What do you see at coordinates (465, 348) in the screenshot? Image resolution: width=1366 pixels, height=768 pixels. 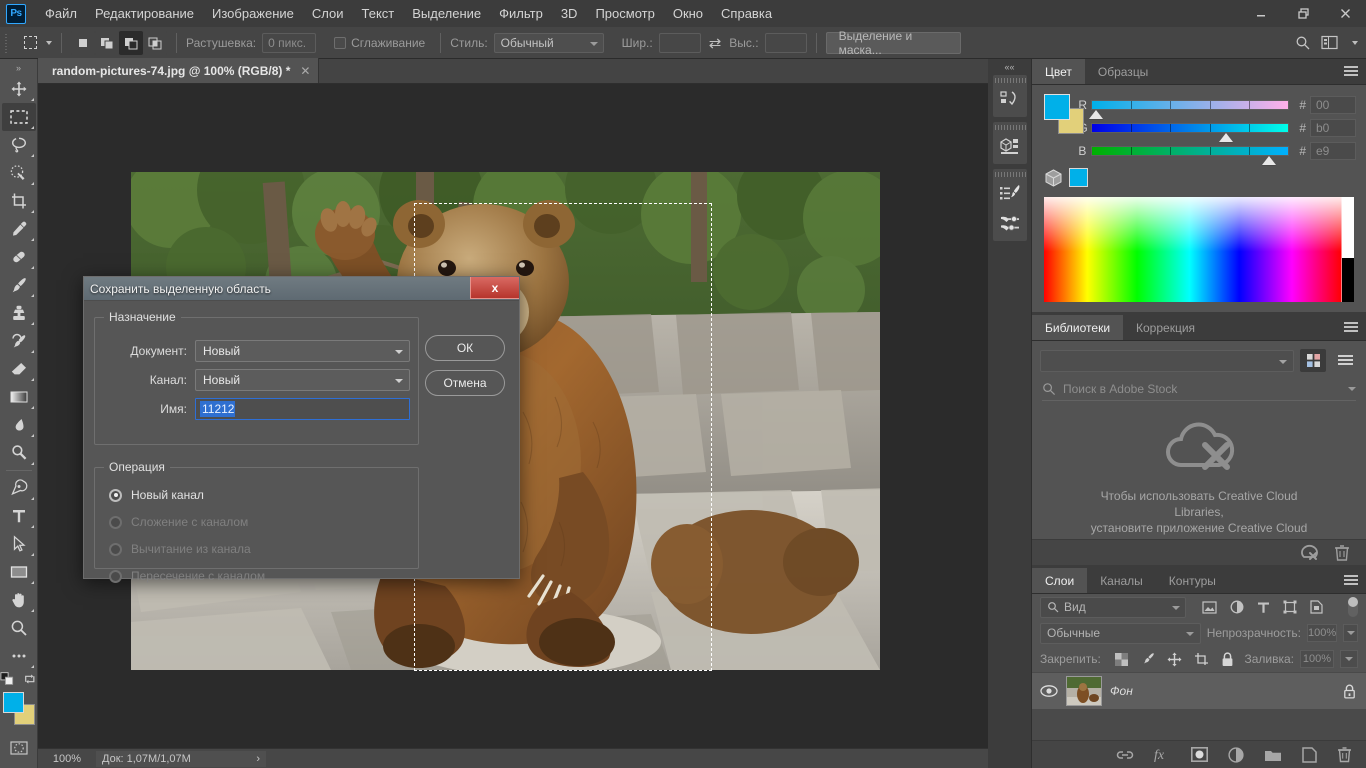 I see `ok-button: ОК` at bounding box center [465, 348].